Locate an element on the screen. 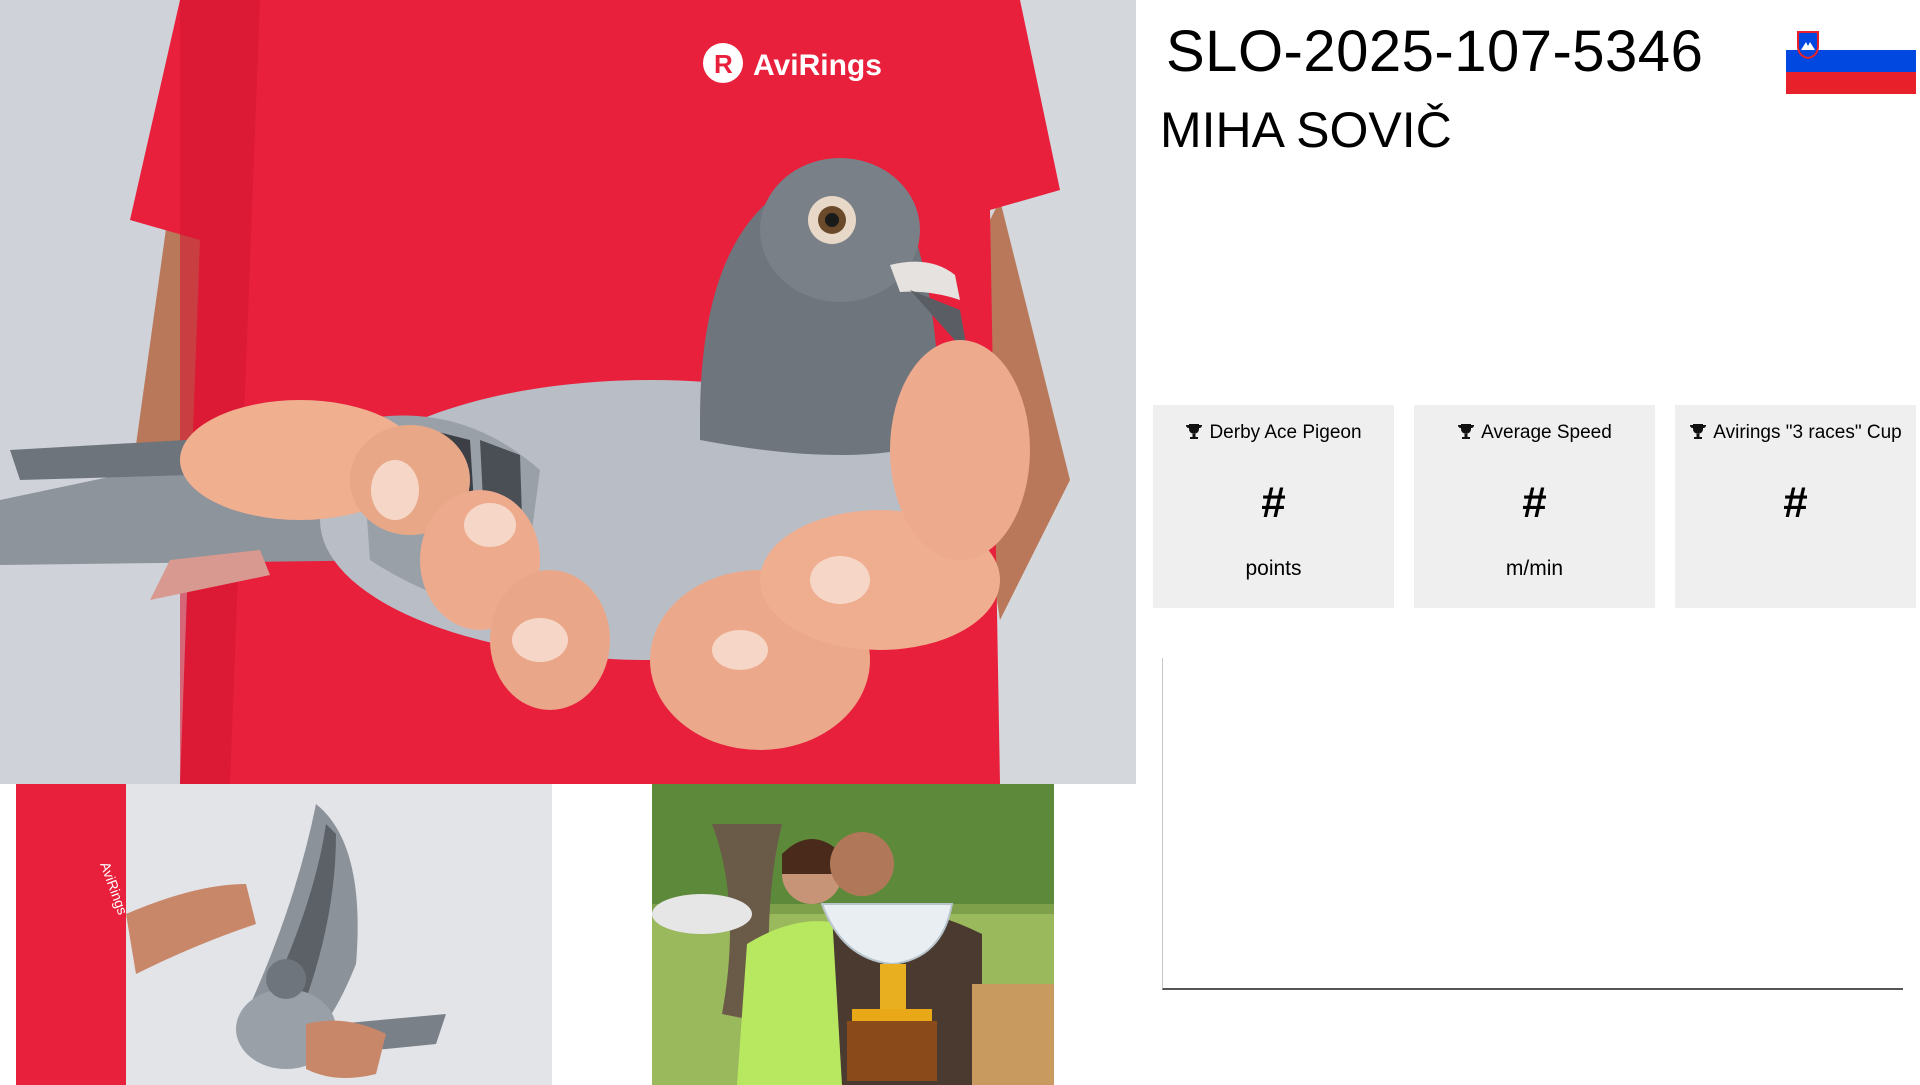 This screenshot has width=1920, height=1085. stat-card-average-speed: Average Speed # m/min is located at coordinates (1534, 506).